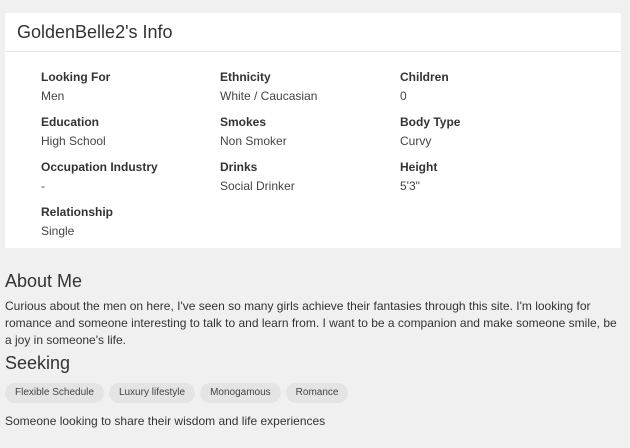 Image resolution: width=630 pixels, height=448 pixels. Describe the element at coordinates (424, 77) in the screenshot. I see `field-label: Children` at that location.